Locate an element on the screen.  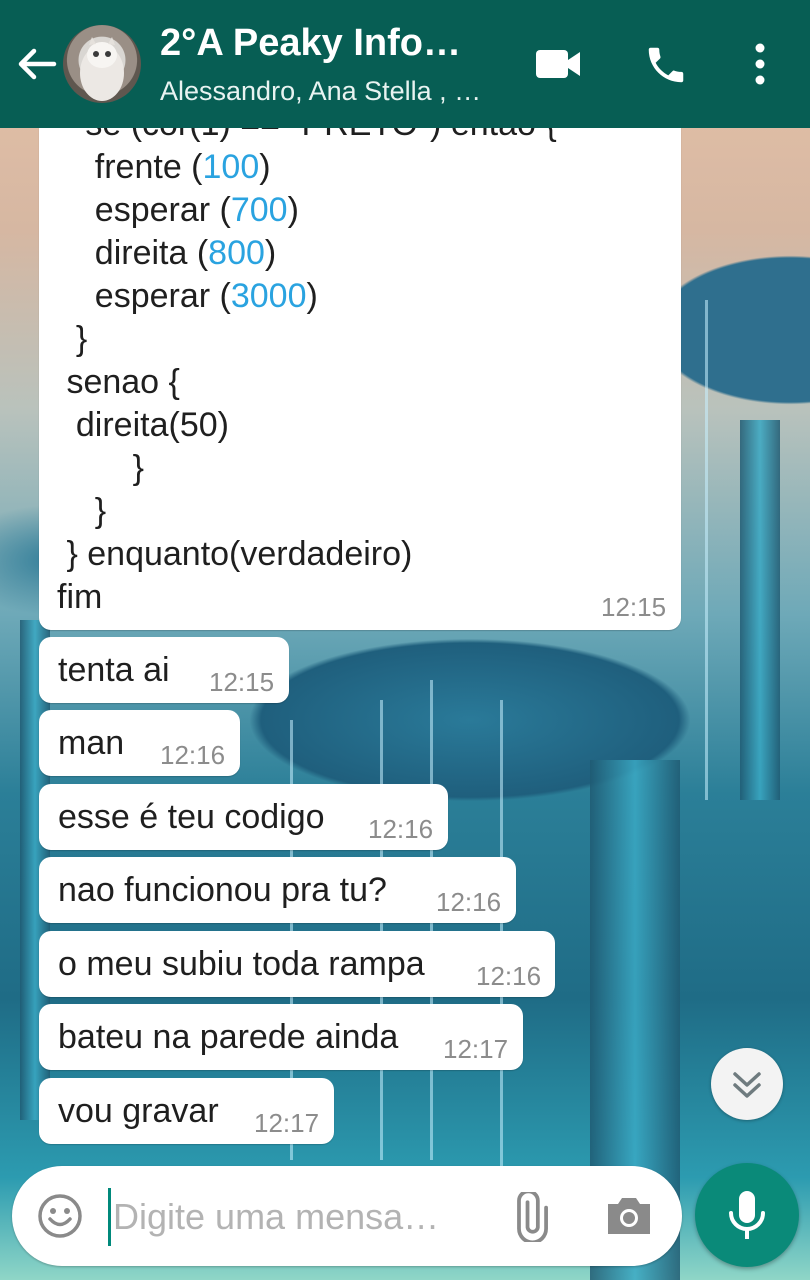
message-text: esse é teu codigo is located at coordinates (191, 817).